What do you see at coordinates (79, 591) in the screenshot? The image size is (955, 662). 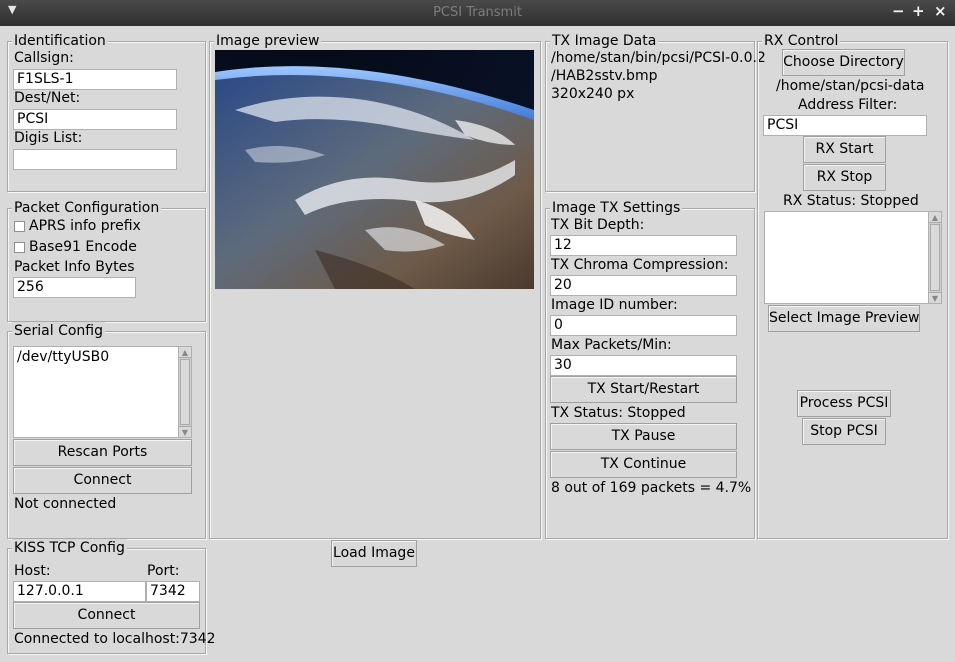 I see `host-input: 127.0.0.1` at bounding box center [79, 591].